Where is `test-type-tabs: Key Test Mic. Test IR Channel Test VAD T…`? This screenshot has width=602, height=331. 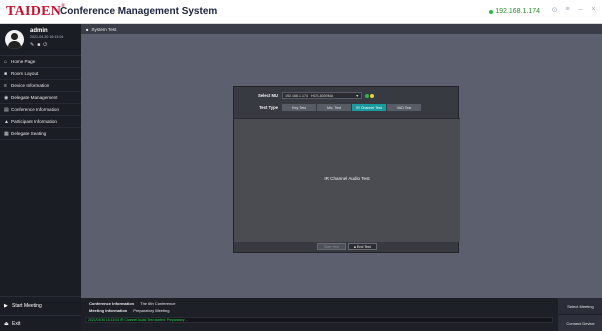
test-type-tabs: Key Test Mic. Test IR Channel Test VAD T… is located at coordinates (351, 107).